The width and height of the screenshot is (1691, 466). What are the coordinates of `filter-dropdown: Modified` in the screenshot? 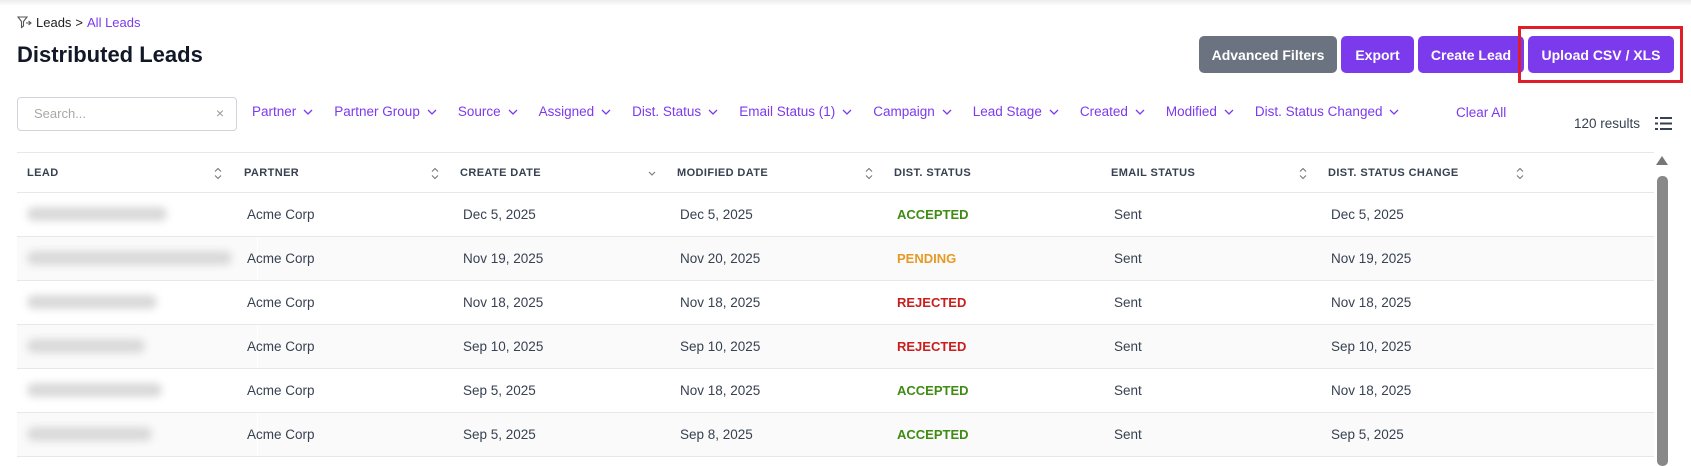 It's located at (1200, 111).